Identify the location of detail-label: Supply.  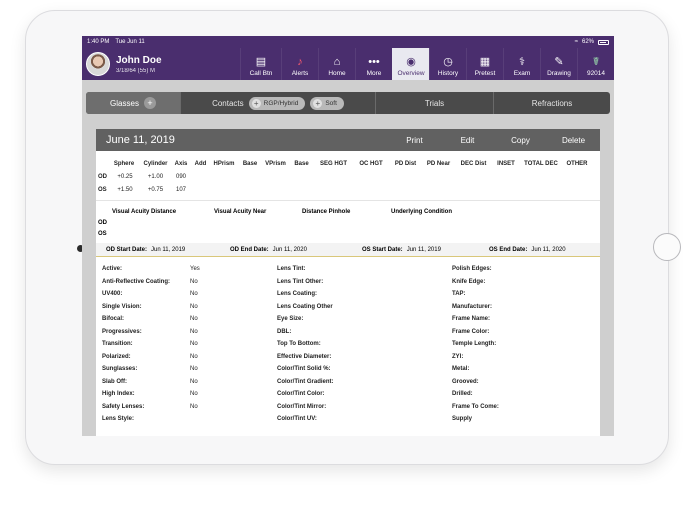
(462, 419).